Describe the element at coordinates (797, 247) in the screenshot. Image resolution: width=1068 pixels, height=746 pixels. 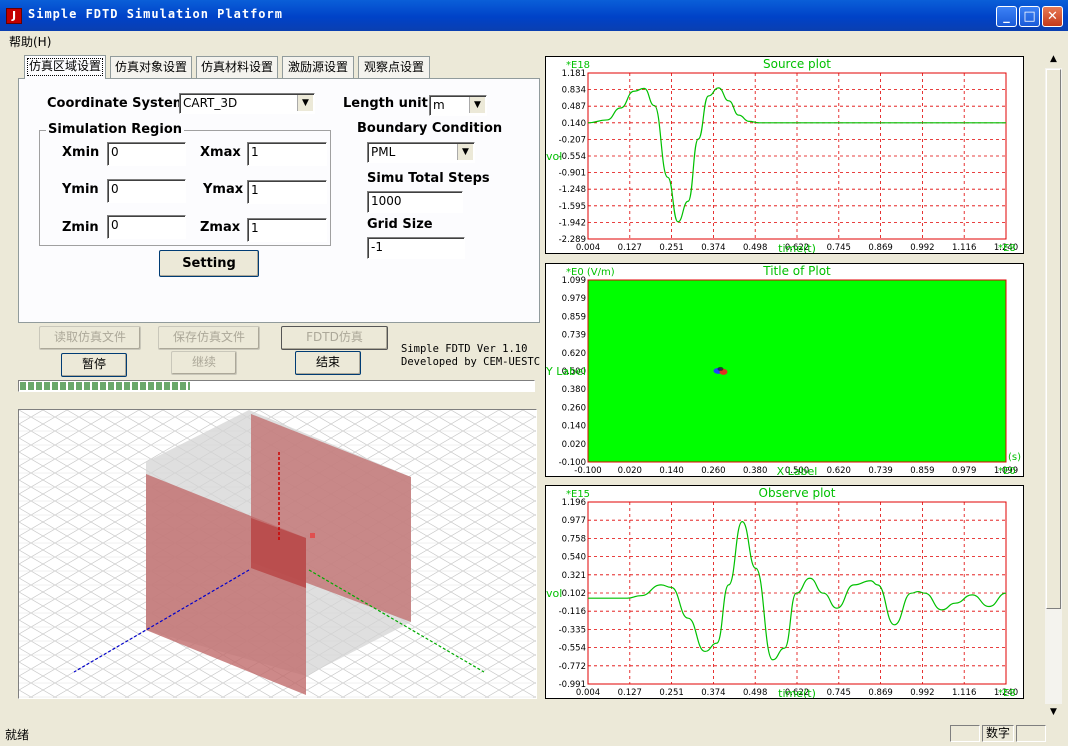
I see `x-axis-label: time(t)` at that location.